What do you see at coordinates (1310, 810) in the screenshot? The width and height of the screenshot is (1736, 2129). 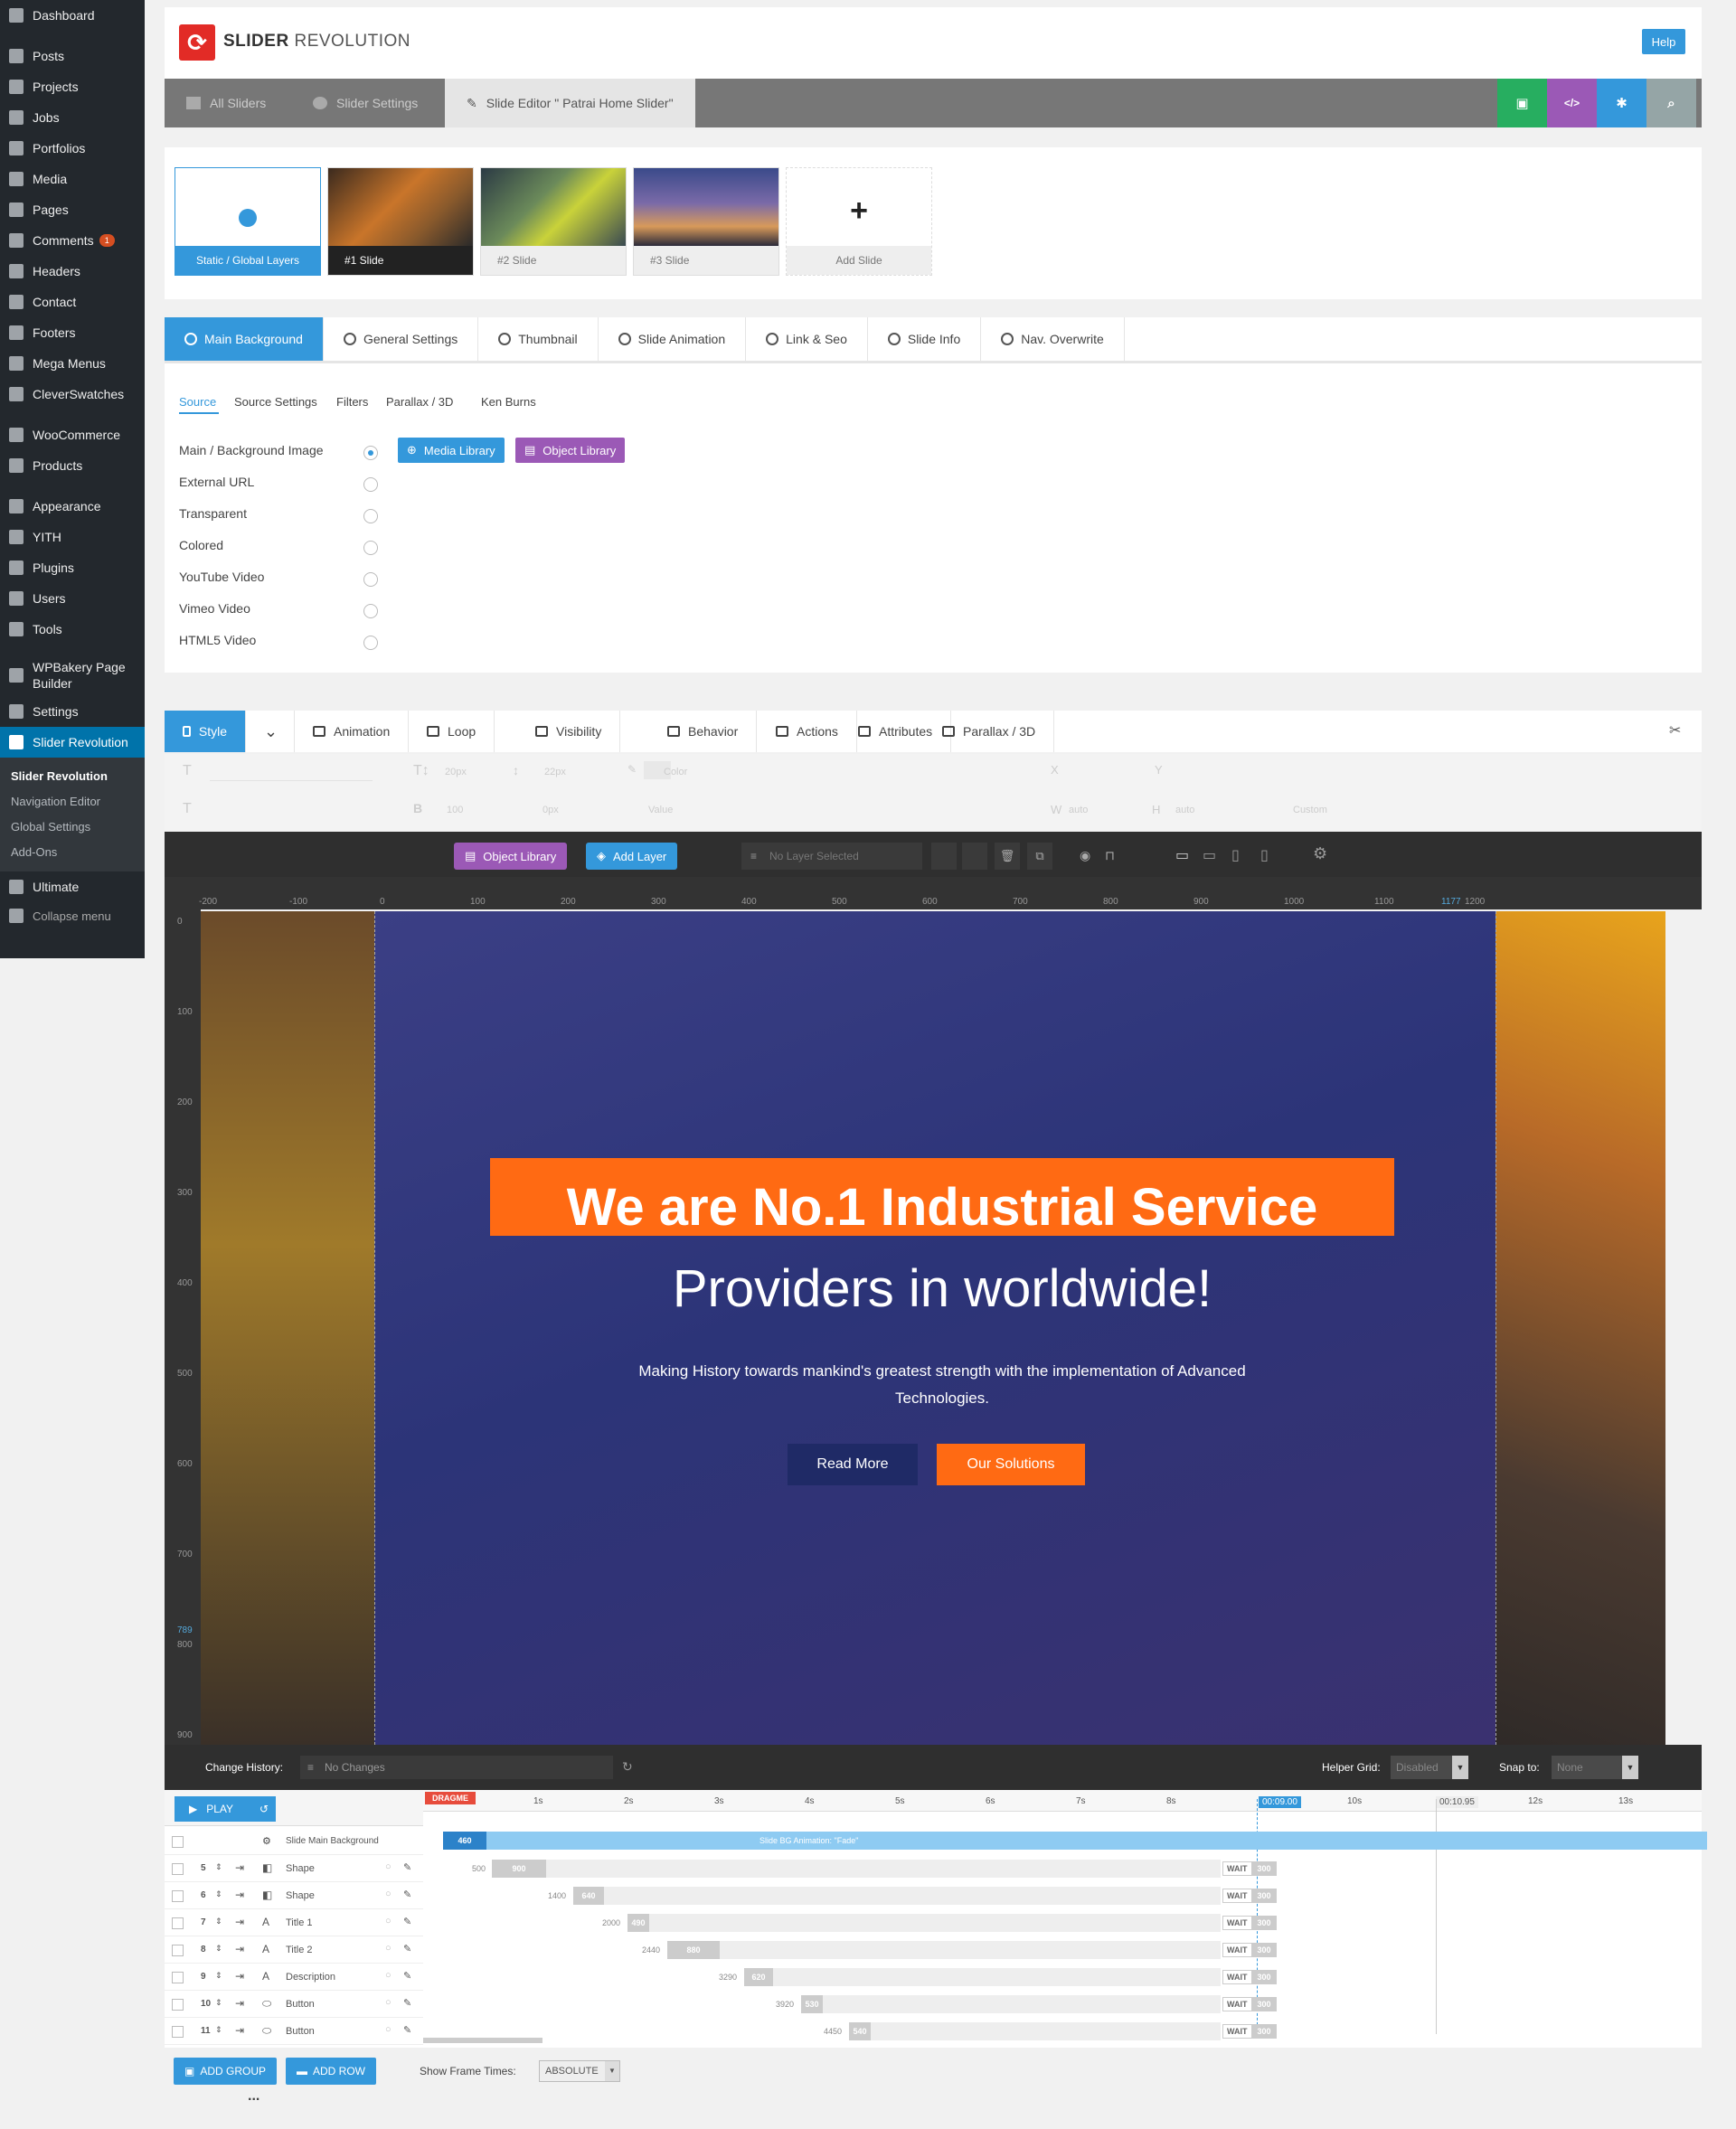 I see `custom-size-field: Custom` at bounding box center [1310, 810].